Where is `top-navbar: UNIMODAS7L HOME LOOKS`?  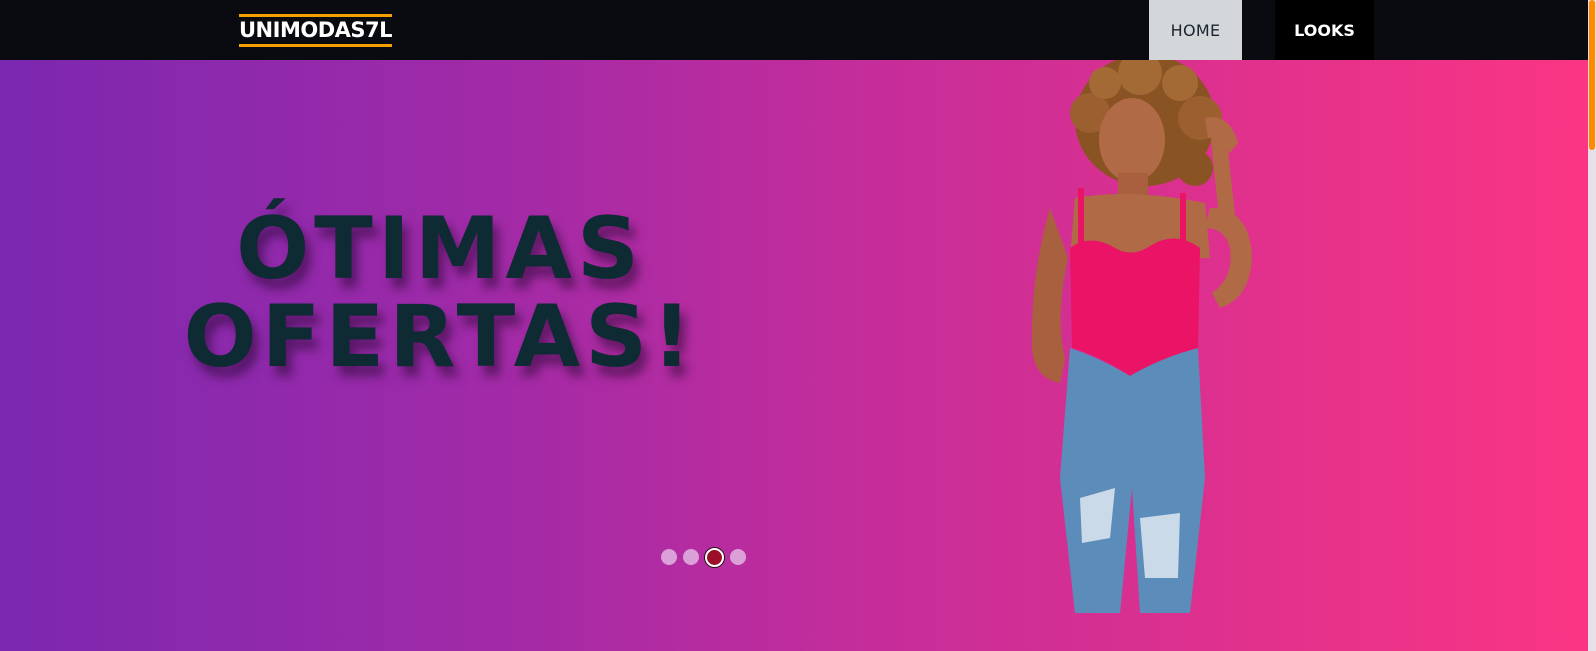
top-navbar: UNIMODAS7L HOME LOOKS is located at coordinates (794, 30).